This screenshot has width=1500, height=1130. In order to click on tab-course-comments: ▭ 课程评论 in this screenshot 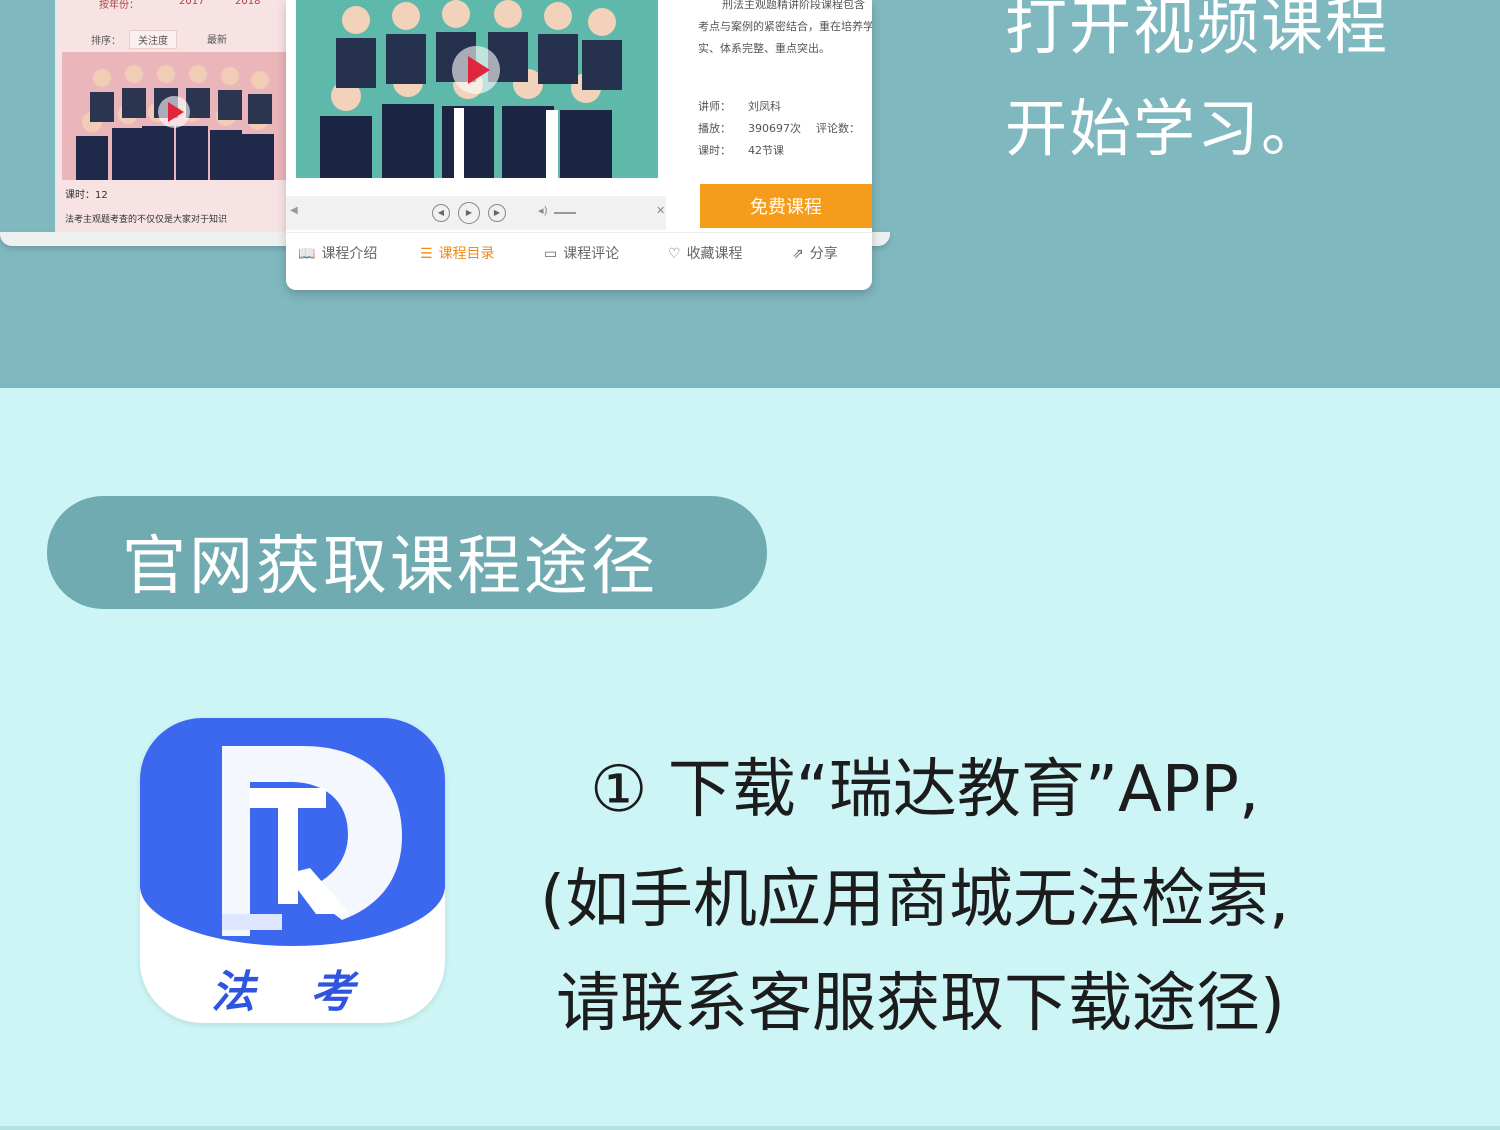, I will do `click(581, 253)`.